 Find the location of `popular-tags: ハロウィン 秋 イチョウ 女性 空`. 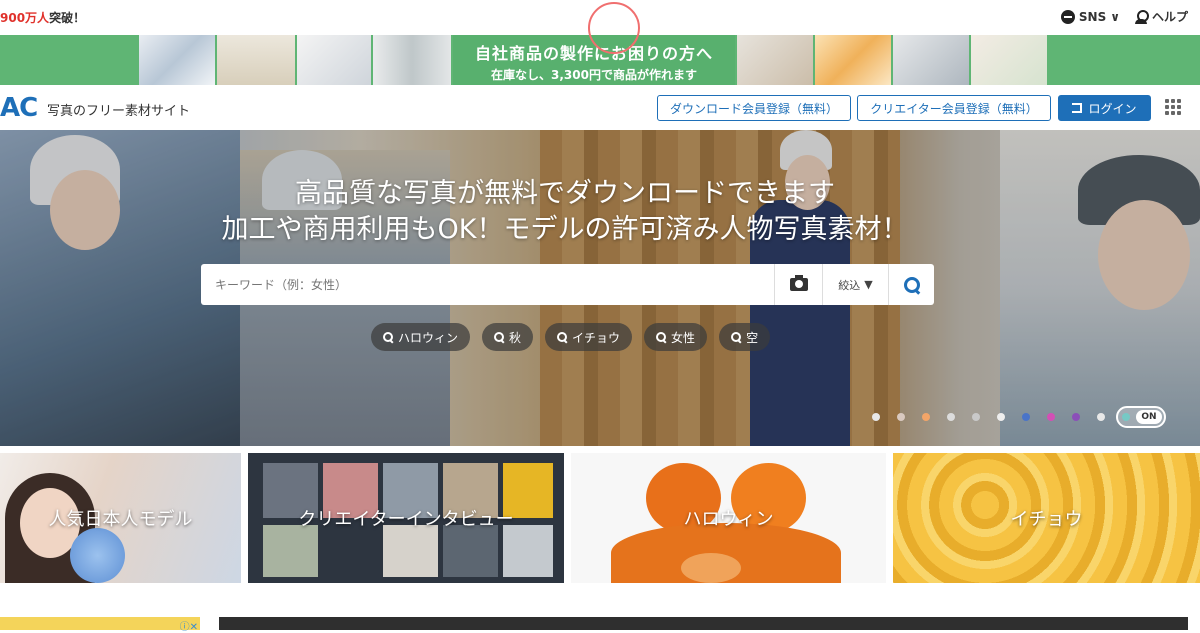

popular-tags: ハロウィン 秋 イチョウ 女性 空 is located at coordinates (571, 337).